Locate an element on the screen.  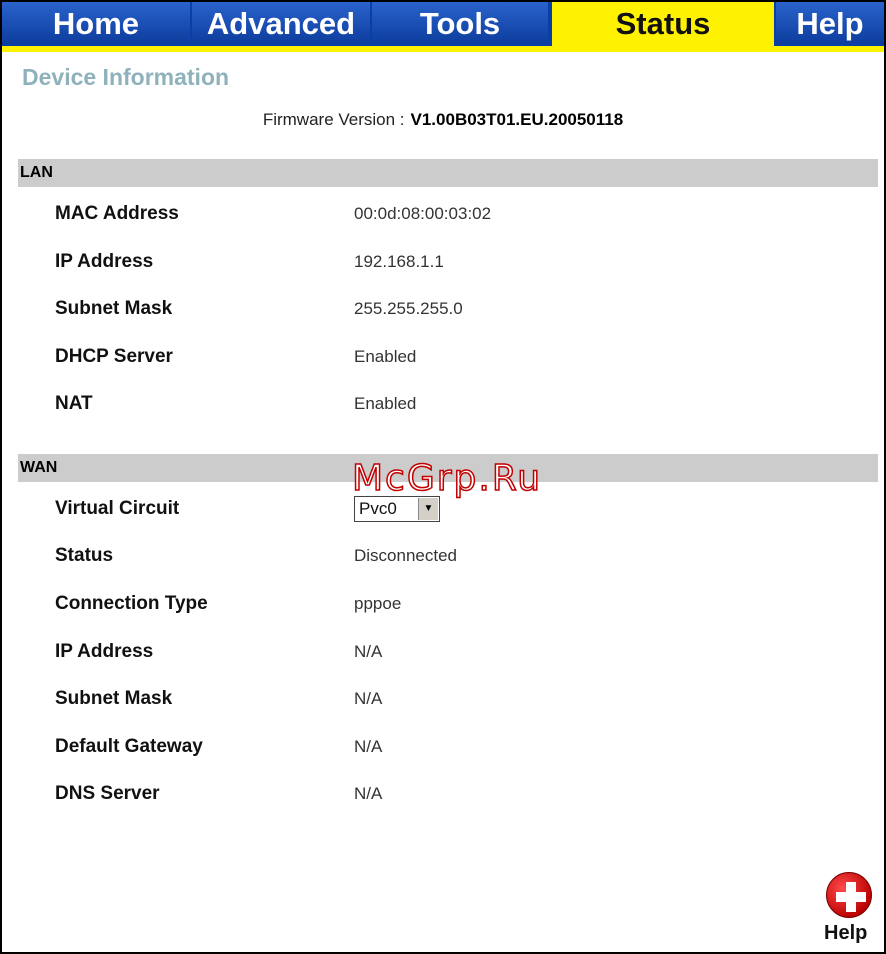
row-label: NAT is located at coordinates (74, 403).